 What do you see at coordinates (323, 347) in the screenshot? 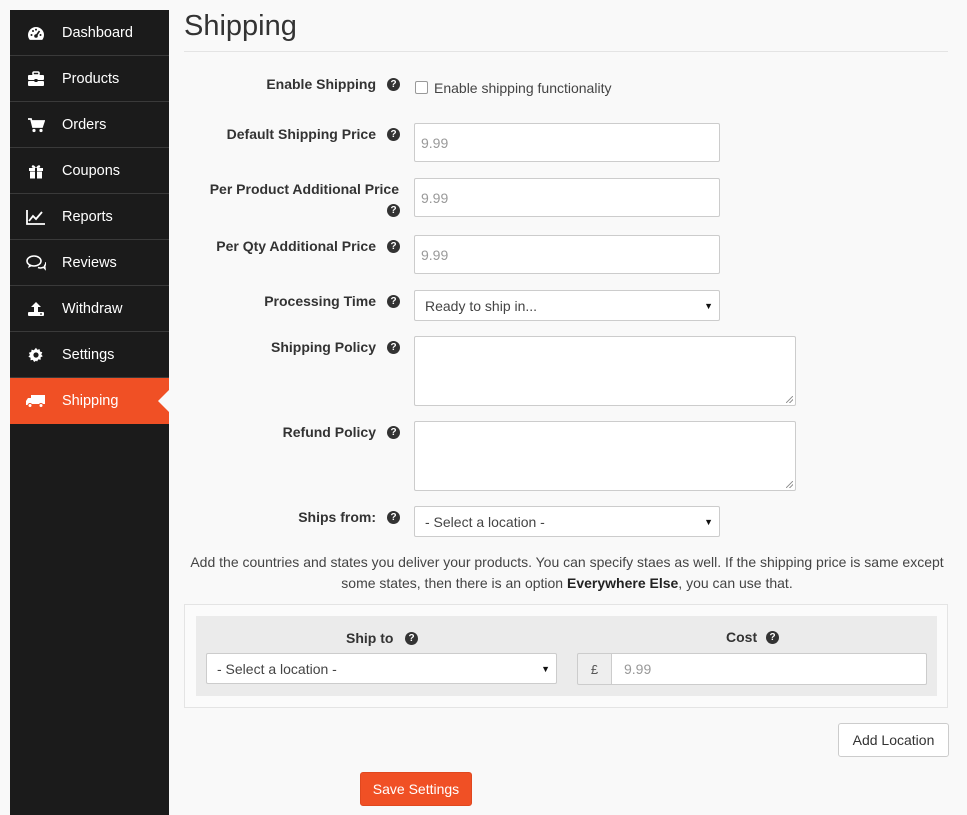
I see `shipping-policy-label: Shipping Policy` at bounding box center [323, 347].